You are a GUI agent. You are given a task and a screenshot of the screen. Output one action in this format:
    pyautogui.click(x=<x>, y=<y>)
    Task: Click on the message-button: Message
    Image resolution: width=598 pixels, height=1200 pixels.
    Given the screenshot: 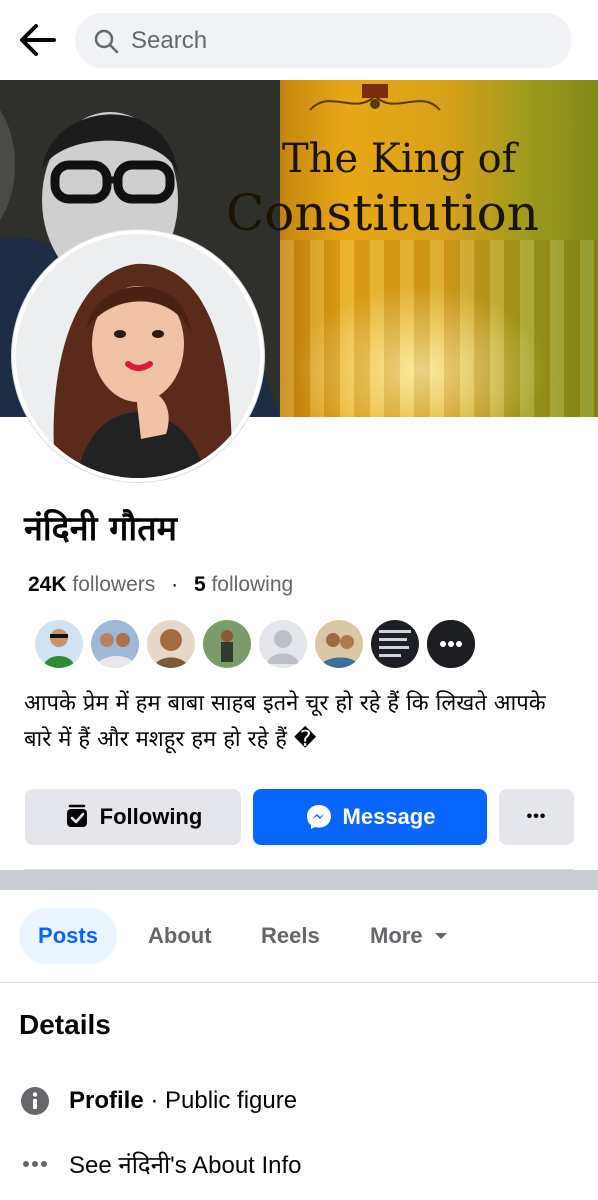 What is the action you would take?
    pyautogui.click(x=370, y=817)
    